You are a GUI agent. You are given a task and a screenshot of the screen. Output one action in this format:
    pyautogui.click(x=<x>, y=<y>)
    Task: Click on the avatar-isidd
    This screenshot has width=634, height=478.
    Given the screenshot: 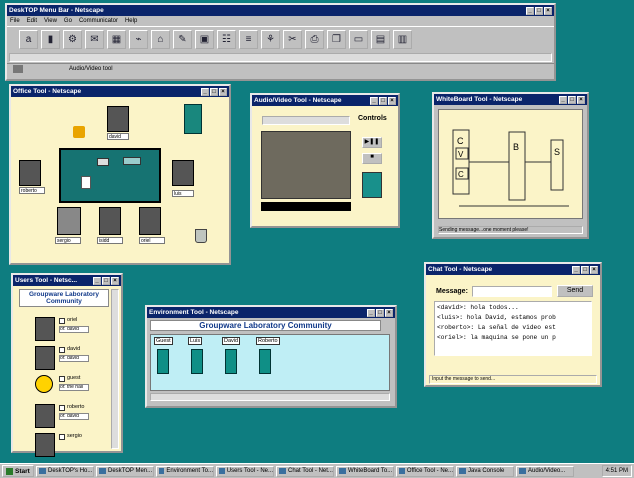 What is the action you would take?
    pyautogui.click(x=110, y=221)
    